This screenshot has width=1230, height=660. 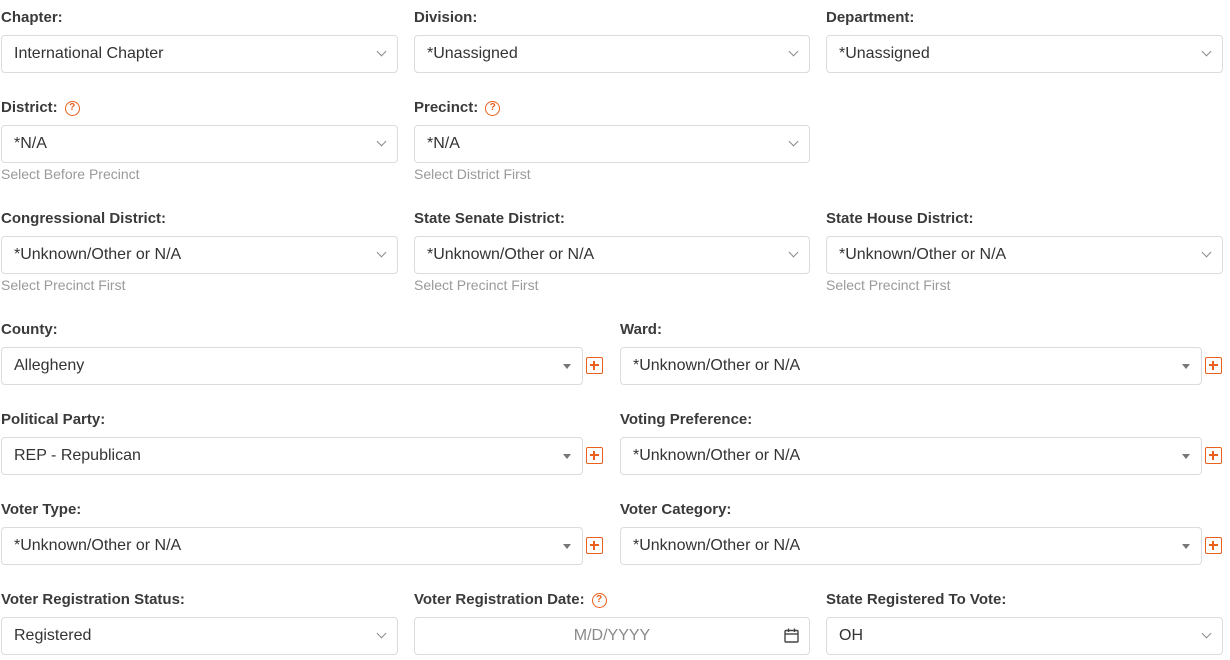 I want to click on precinct-hint: Select District First, so click(x=472, y=174).